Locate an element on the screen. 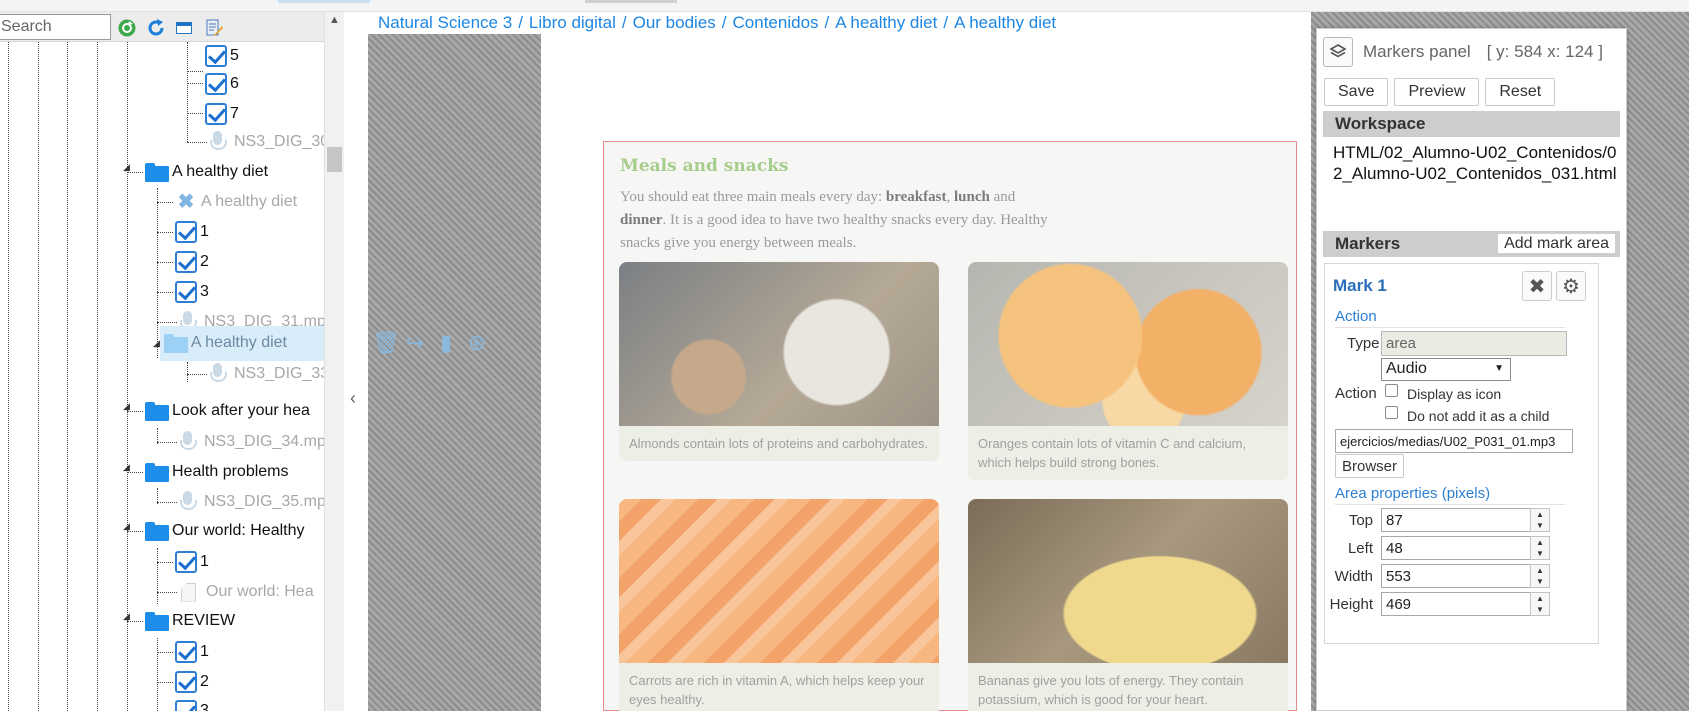 This screenshot has height=711, width=1689. top-strip-accent is located at coordinates (324, 1).